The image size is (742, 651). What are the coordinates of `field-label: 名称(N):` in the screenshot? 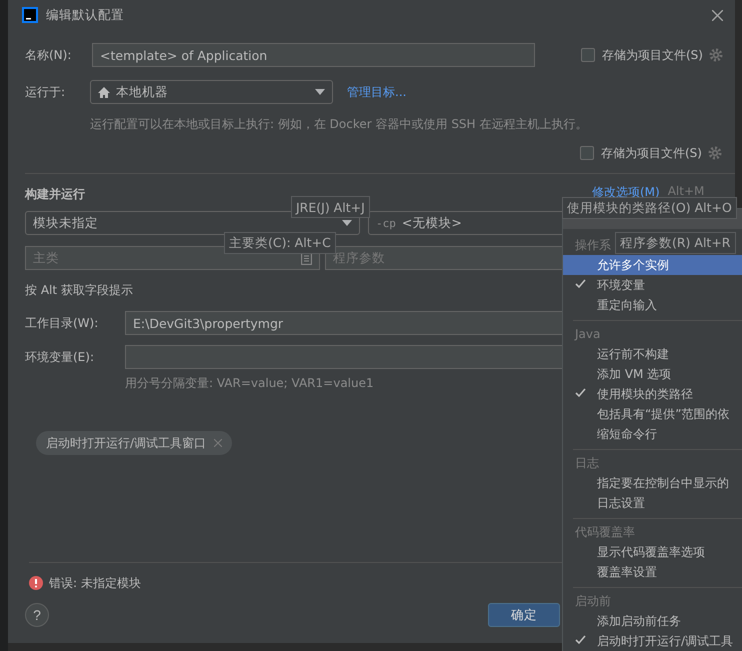 It's located at (48, 55).